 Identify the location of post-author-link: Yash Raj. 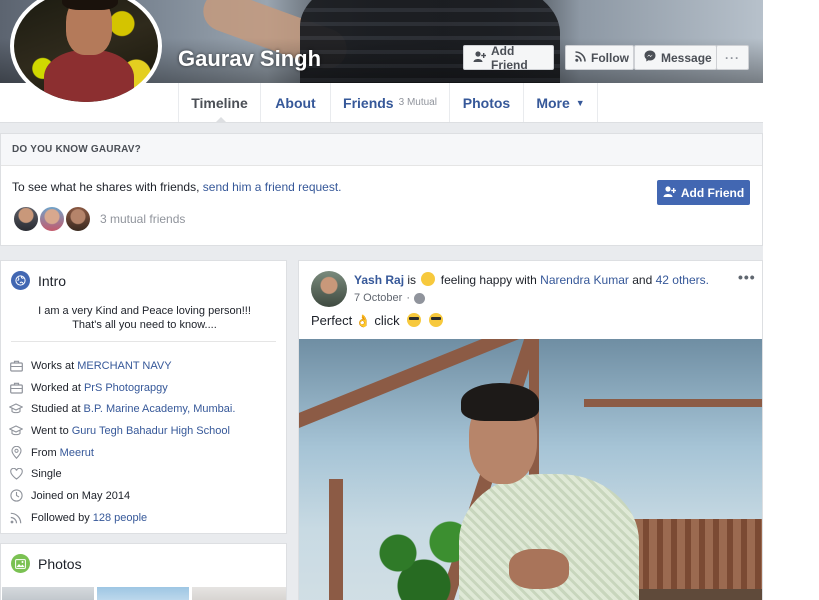
(379, 280).